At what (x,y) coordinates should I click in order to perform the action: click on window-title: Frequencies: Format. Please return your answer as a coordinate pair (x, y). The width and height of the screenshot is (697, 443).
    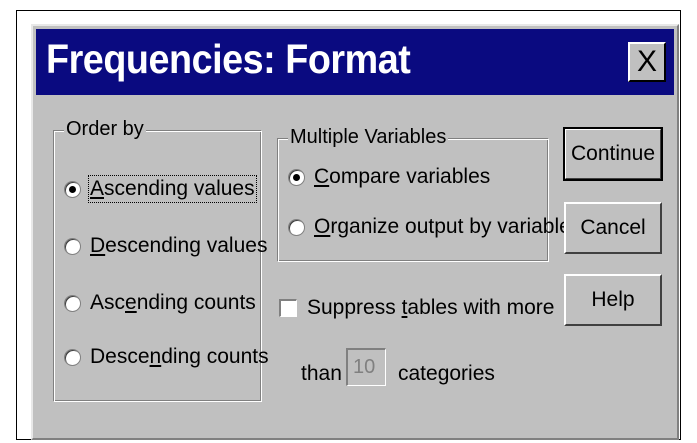
    Looking at the image, I should click on (228, 59).